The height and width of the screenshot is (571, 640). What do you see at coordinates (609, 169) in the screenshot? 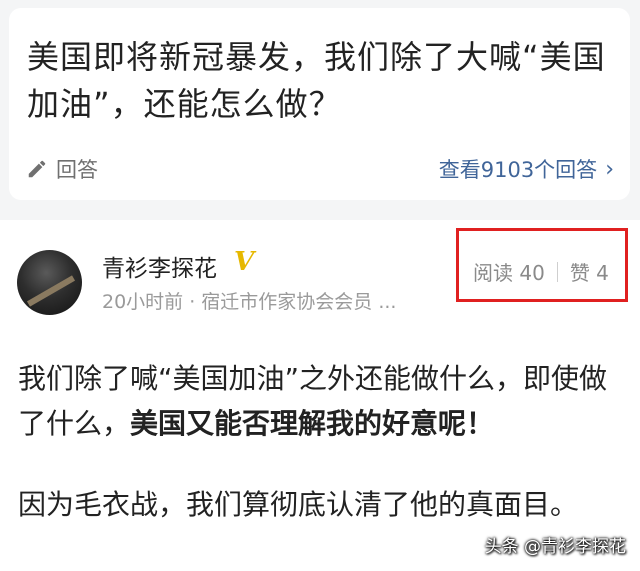
I see `chevron-right-icon: ›` at bounding box center [609, 169].